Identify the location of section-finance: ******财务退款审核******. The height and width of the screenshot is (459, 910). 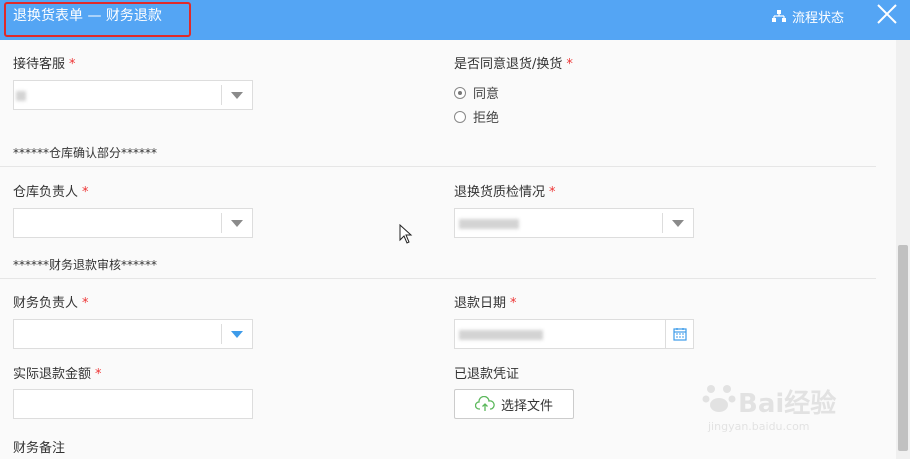
(85, 265).